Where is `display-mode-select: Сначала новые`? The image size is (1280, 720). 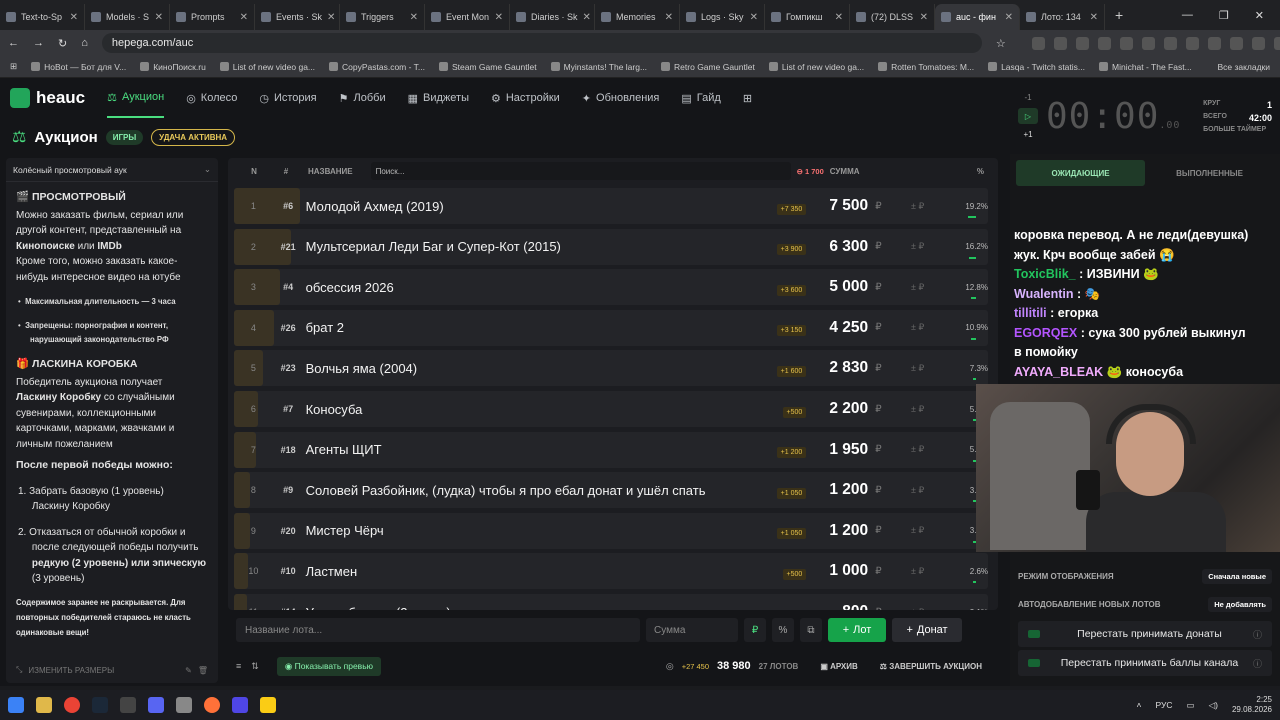 display-mode-select: Сначала новые is located at coordinates (1237, 576).